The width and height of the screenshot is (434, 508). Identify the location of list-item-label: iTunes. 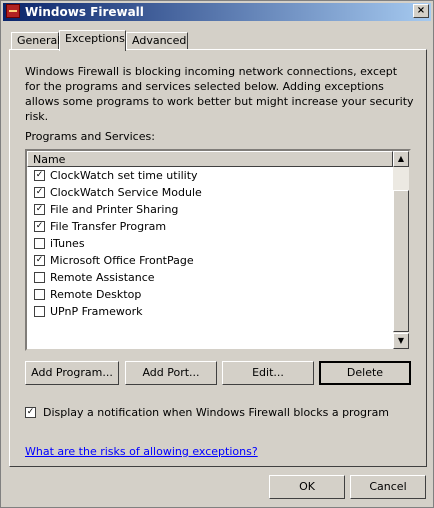
(67, 243).